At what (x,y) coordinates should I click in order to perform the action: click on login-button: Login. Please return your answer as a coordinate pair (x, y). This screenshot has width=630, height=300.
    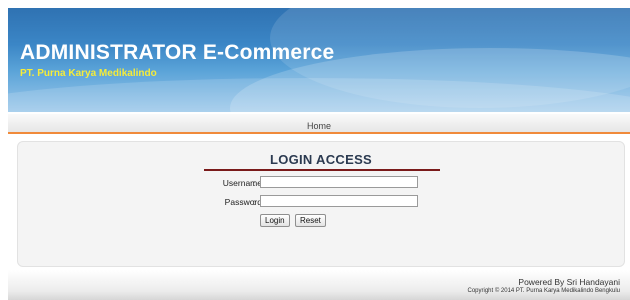
    Looking at the image, I should click on (275, 220).